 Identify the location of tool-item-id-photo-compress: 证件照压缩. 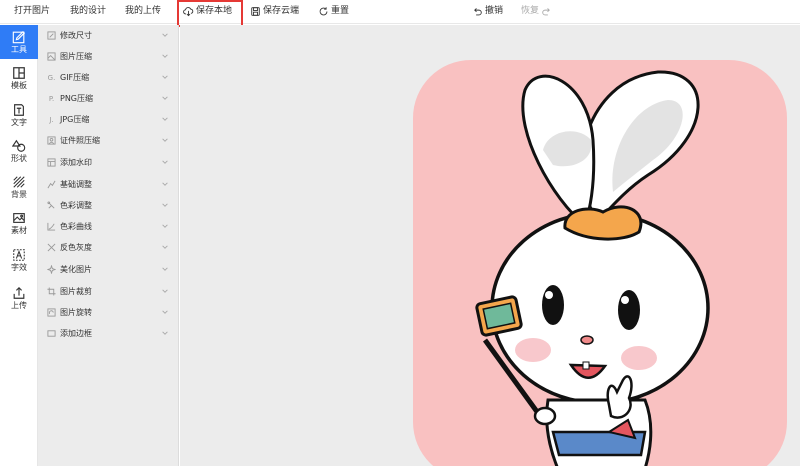
(108, 140).